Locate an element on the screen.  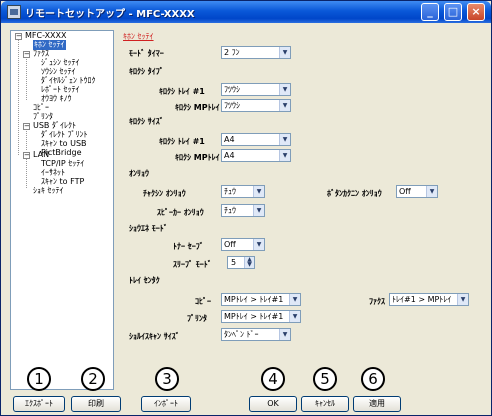
doc-scan-select: ﾀﾝﾍﾟﾝ ﾄﾞｰ ▼ is located at coordinates (256, 334).